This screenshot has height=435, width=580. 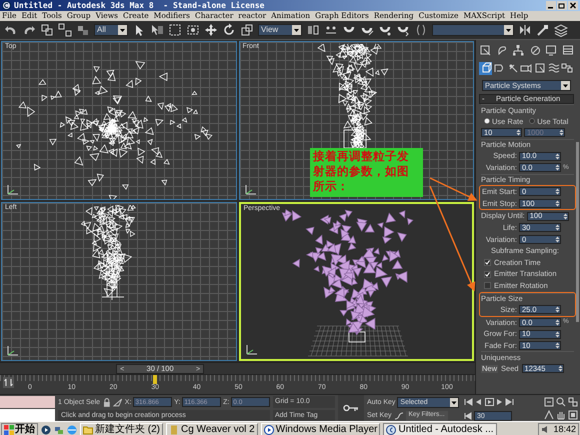 I want to click on lights-icon, so click(x=512, y=68).